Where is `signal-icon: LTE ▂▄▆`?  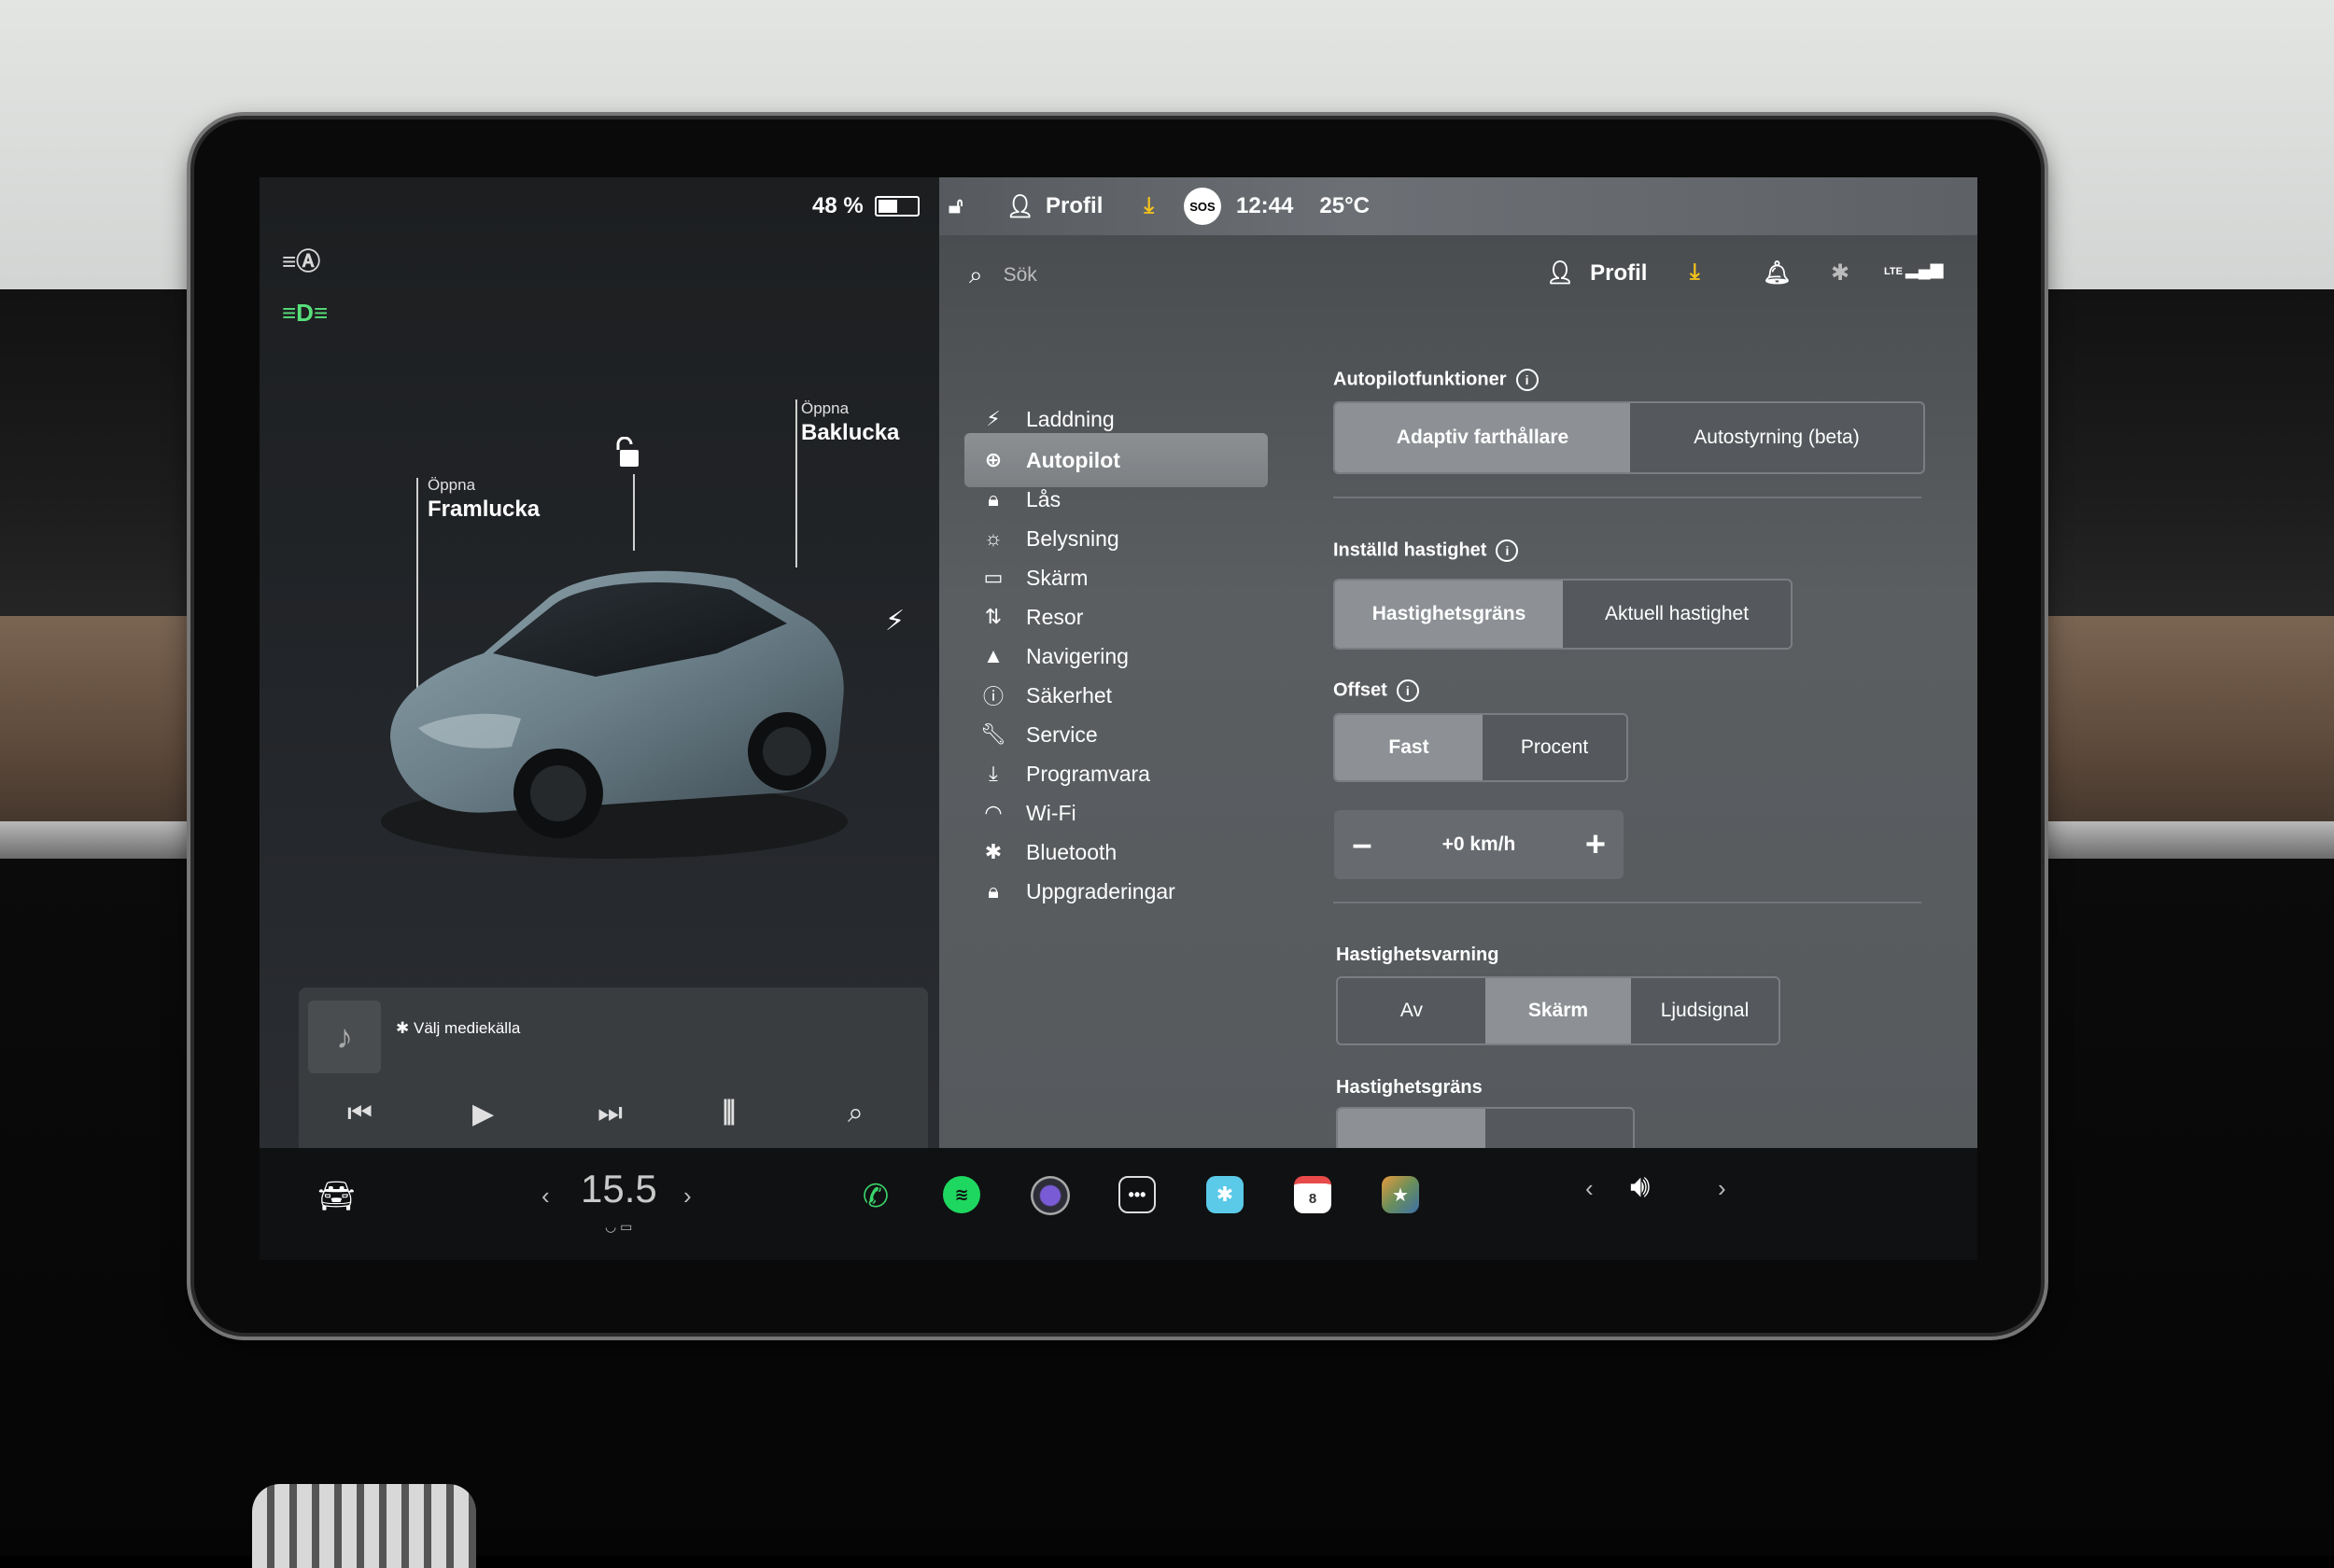 signal-icon: LTE ▂▄▆ is located at coordinates (1914, 268).